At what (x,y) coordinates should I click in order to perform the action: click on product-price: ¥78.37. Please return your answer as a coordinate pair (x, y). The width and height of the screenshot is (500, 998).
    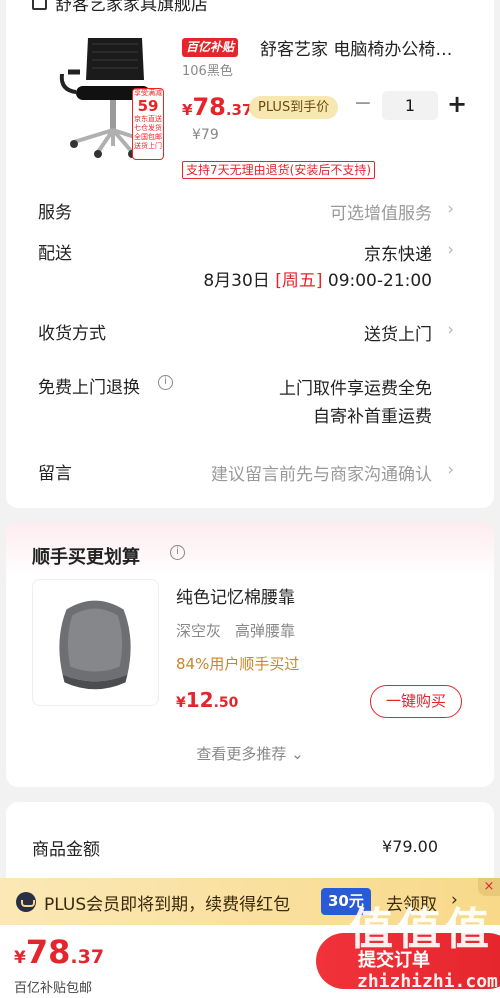
    Looking at the image, I should click on (217, 107).